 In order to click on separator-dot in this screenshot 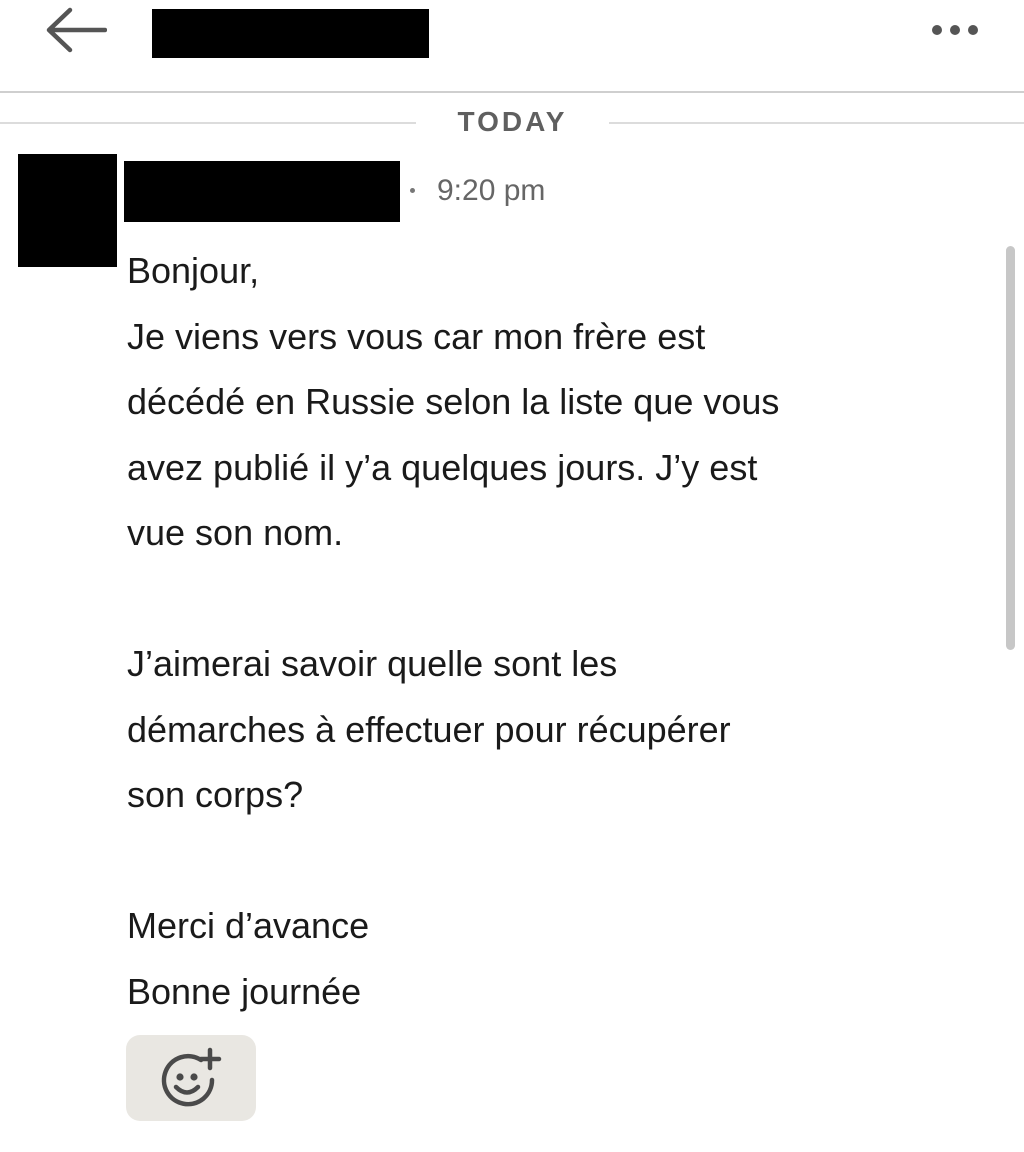, I will do `click(412, 190)`.